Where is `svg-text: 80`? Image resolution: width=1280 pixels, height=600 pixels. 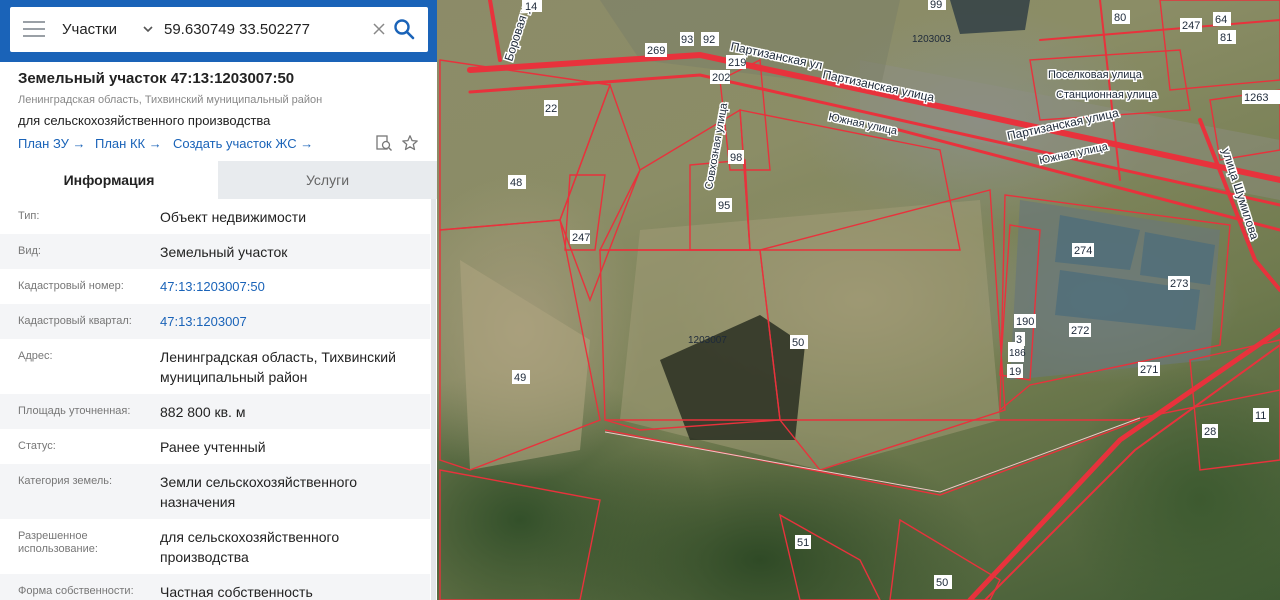 svg-text: 80 is located at coordinates (1120, 18).